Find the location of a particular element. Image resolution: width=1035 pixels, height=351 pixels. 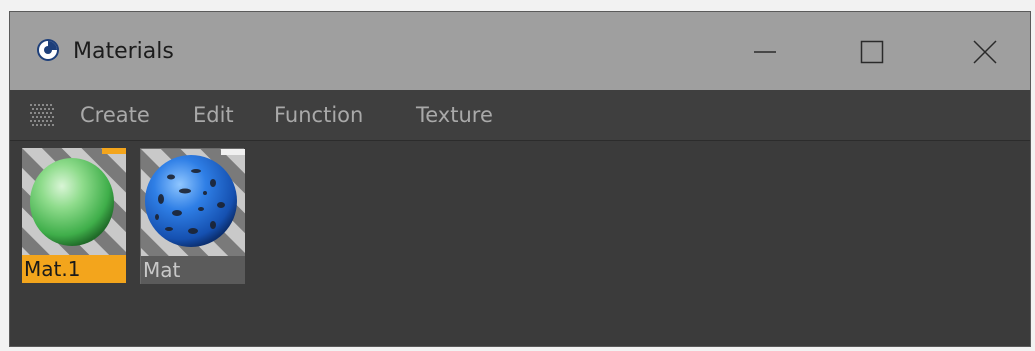

menu-create: Create is located at coordinates (115, 115).